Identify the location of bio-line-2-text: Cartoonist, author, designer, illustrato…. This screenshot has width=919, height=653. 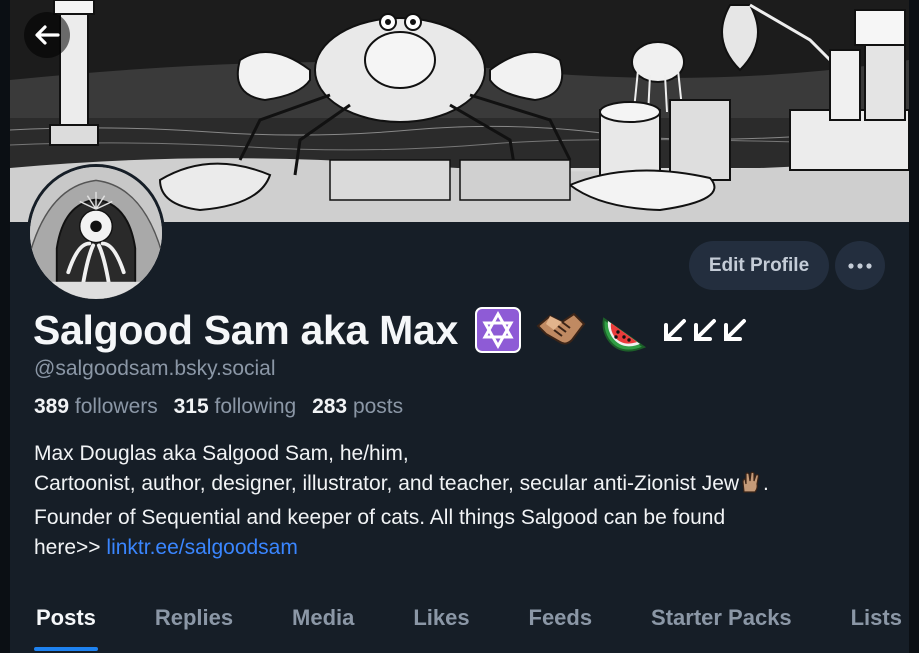
(387, 483).